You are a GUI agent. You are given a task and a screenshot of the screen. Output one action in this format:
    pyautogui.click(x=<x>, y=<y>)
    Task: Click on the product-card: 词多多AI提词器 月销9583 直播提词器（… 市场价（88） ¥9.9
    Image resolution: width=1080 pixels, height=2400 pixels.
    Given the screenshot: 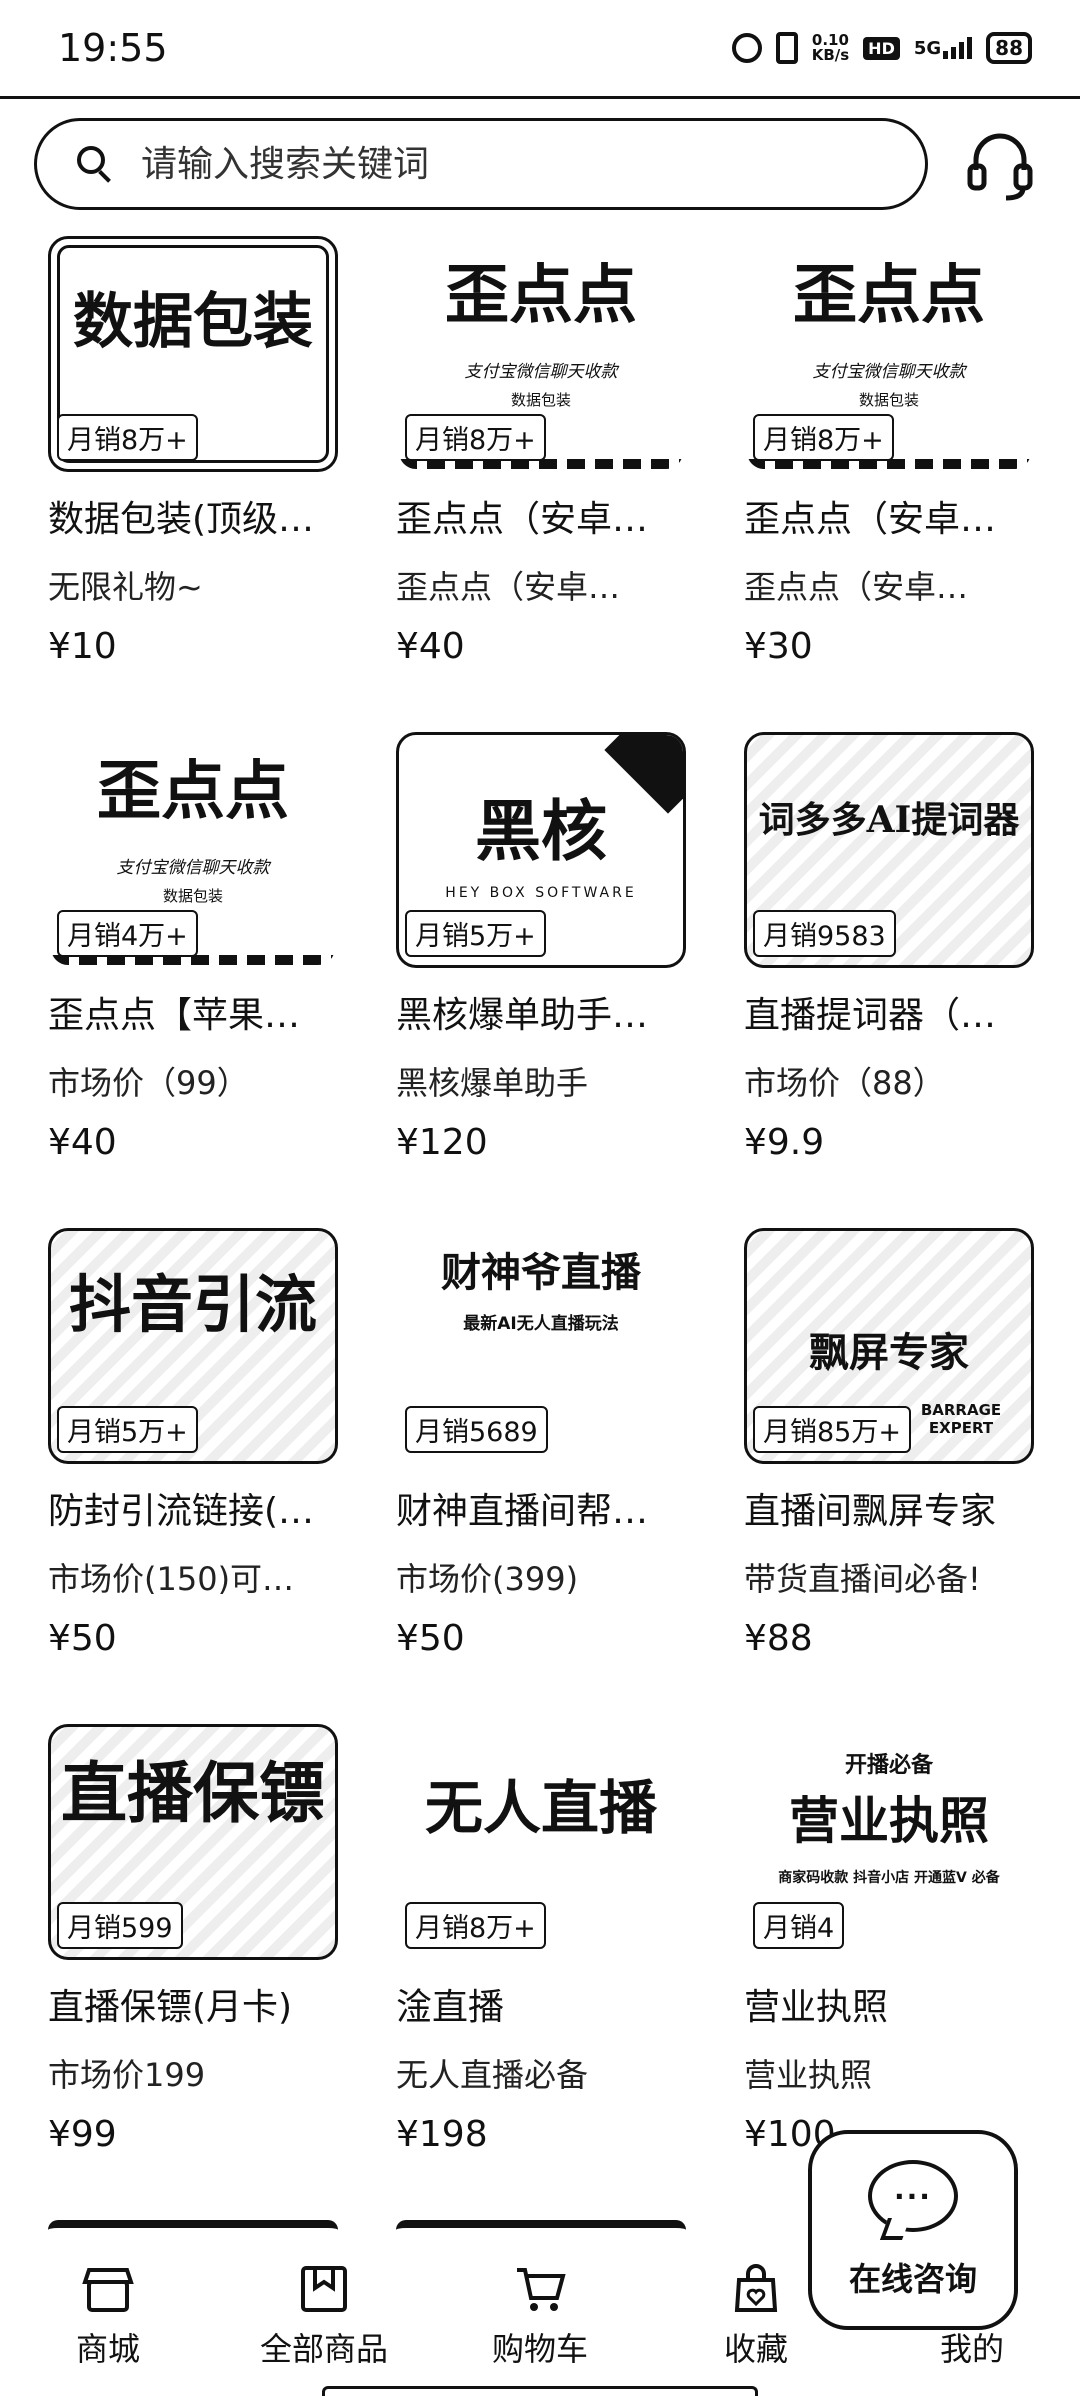 What is the action you would take?
    pyautogui.click(x=889, y=947)
    